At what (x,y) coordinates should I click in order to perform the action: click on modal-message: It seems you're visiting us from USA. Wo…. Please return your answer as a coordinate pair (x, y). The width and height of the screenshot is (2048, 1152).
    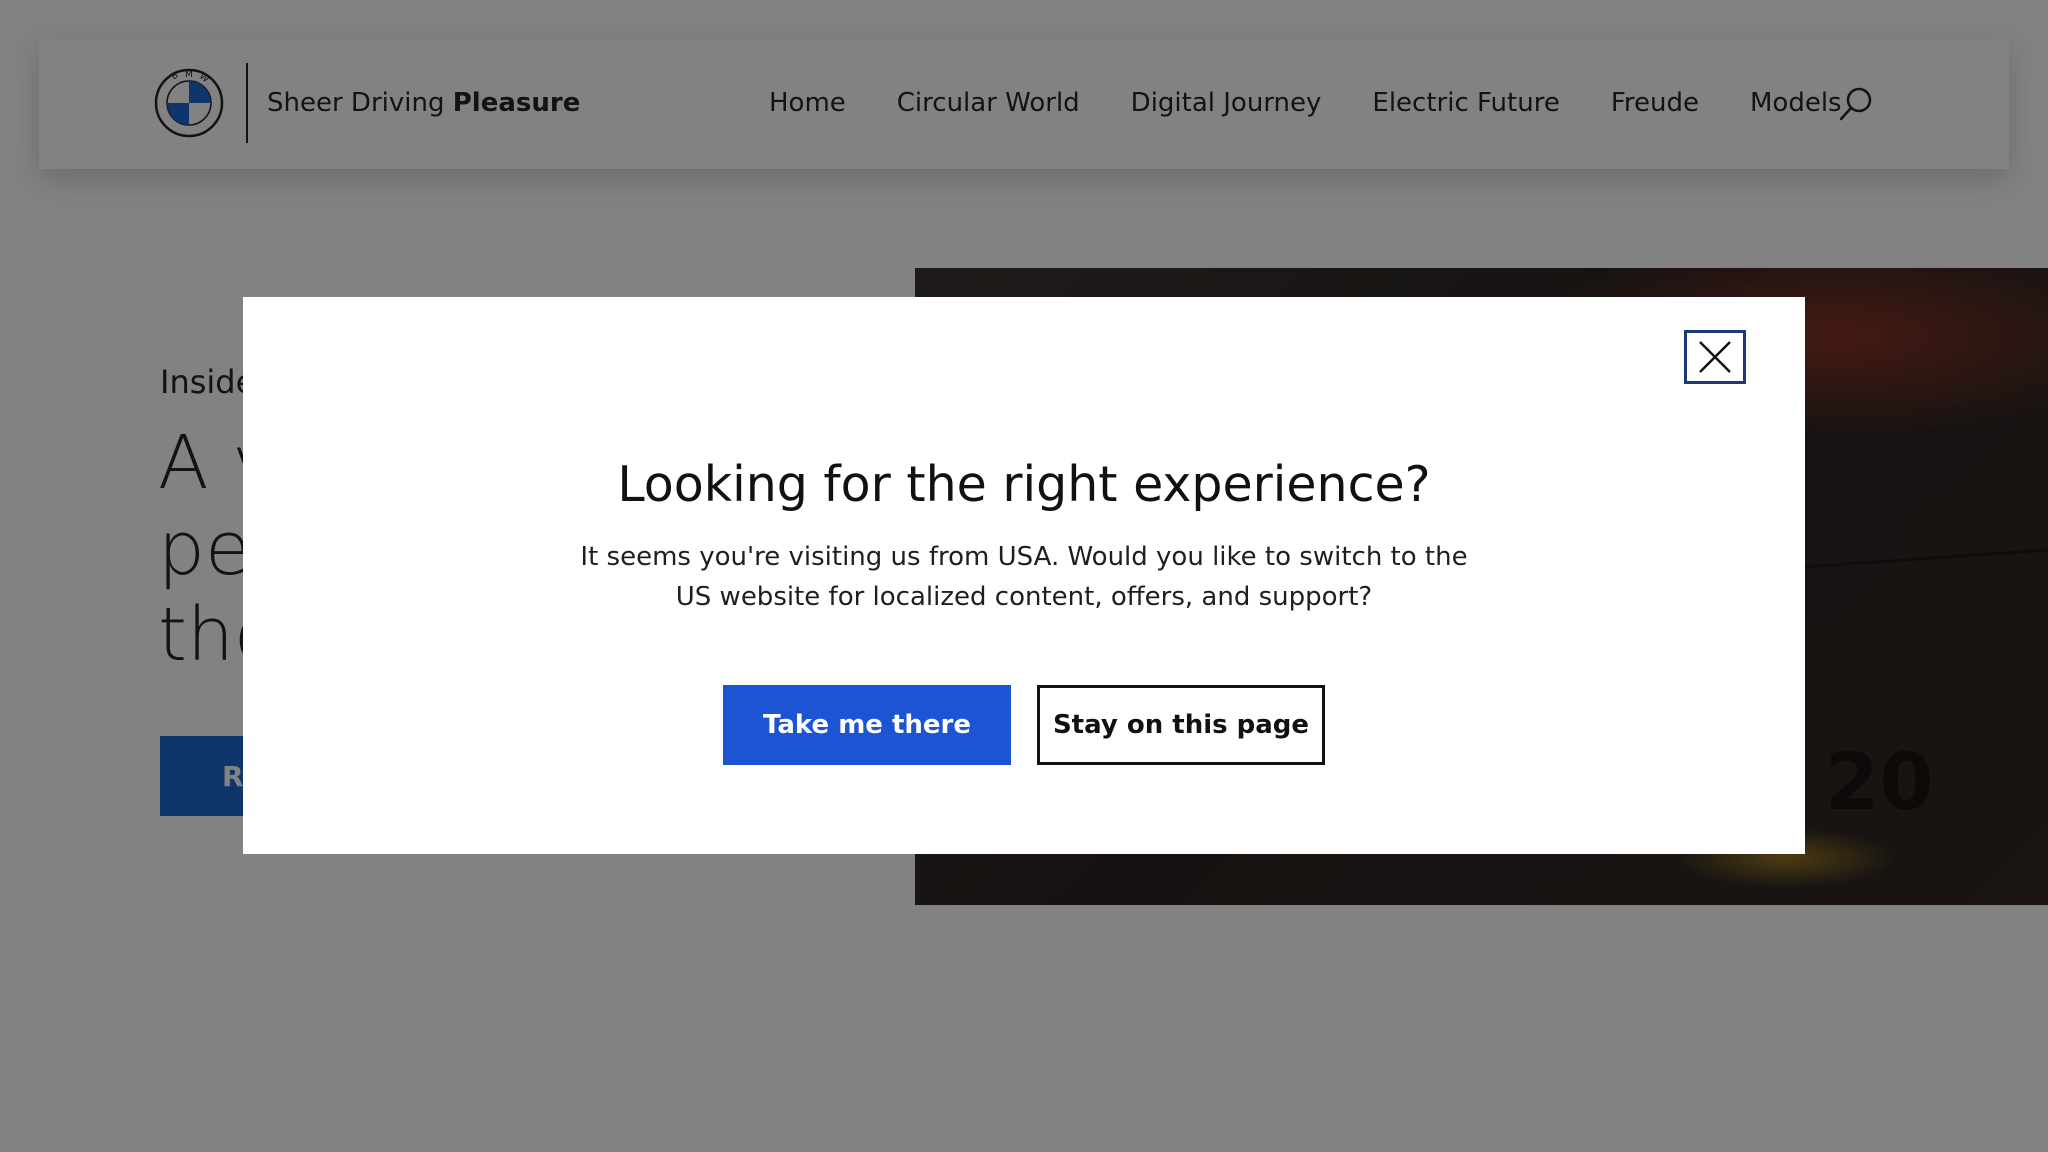
    Looking at the image, I should click on (1024, 577).